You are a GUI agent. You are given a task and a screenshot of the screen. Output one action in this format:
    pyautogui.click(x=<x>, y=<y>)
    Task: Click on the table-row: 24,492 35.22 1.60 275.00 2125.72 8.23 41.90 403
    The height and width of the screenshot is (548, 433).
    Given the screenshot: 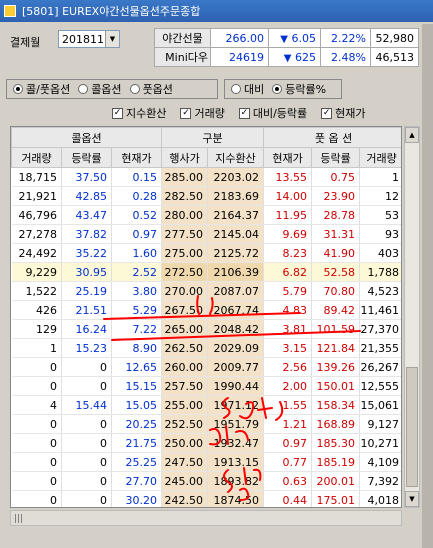 What is the action you would take?
    pyautogui.click(x=206, y=253)
    